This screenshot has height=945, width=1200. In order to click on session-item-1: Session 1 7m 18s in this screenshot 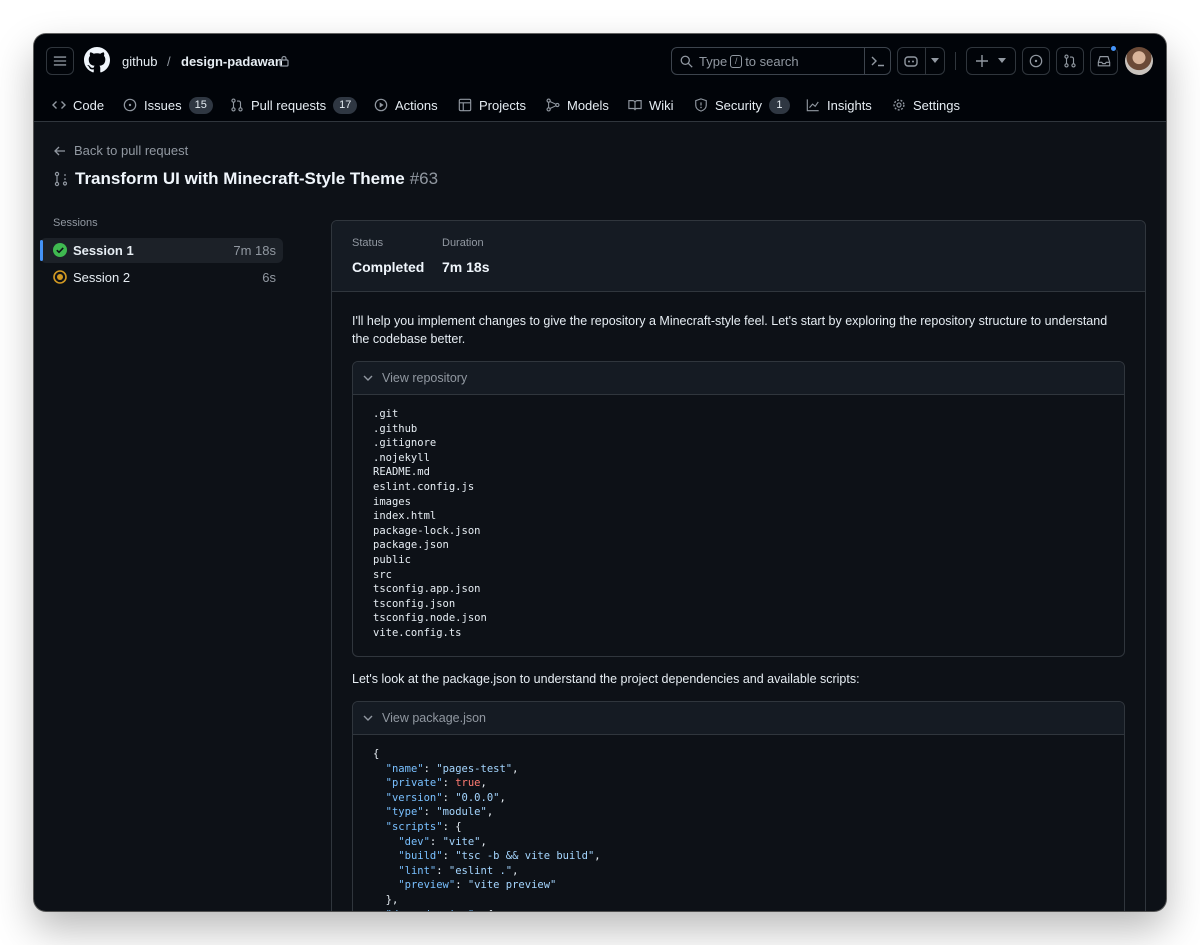, I will do `click(161, 250)`.